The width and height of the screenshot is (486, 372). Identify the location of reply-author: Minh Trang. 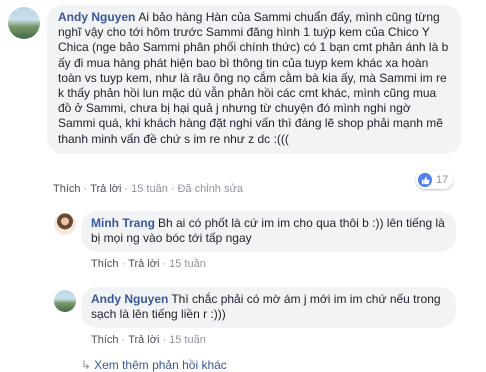
(123, 223).